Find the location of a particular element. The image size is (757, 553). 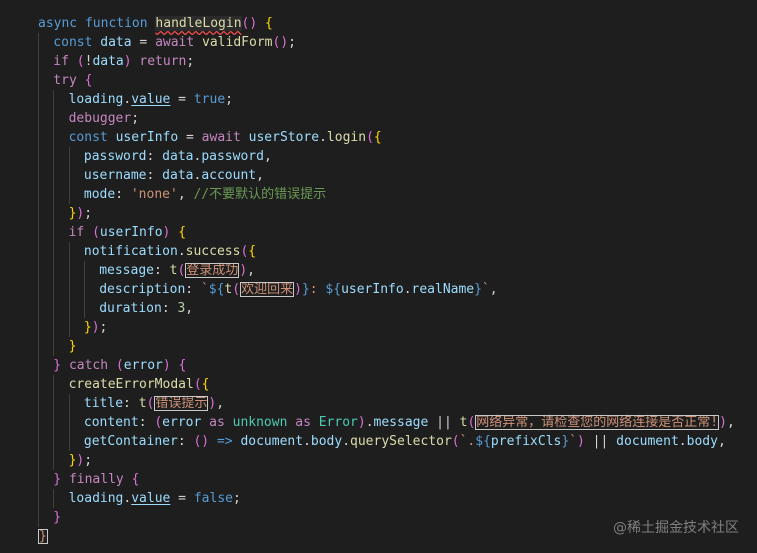

code-line: const data = await validForm(); is located at coordinates (174, 42).